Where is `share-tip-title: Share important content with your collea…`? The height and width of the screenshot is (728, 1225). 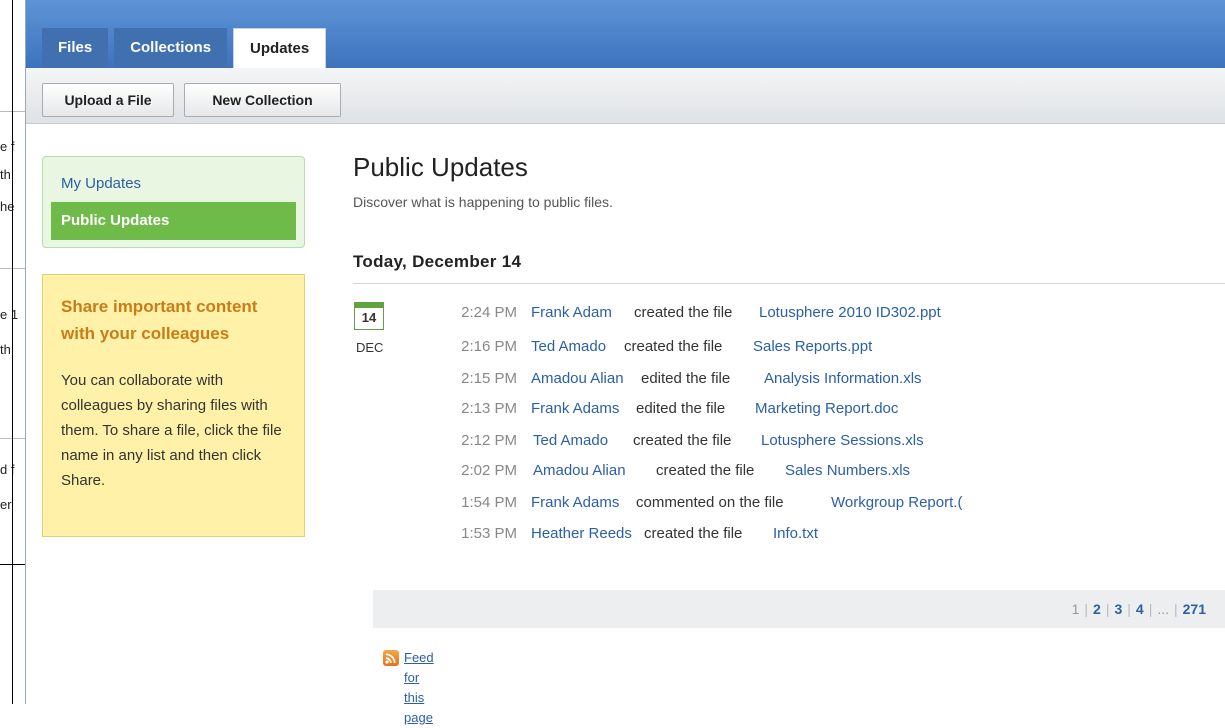 share-tip-title: Share important content with your collea… is located at coordinates (159, 320).